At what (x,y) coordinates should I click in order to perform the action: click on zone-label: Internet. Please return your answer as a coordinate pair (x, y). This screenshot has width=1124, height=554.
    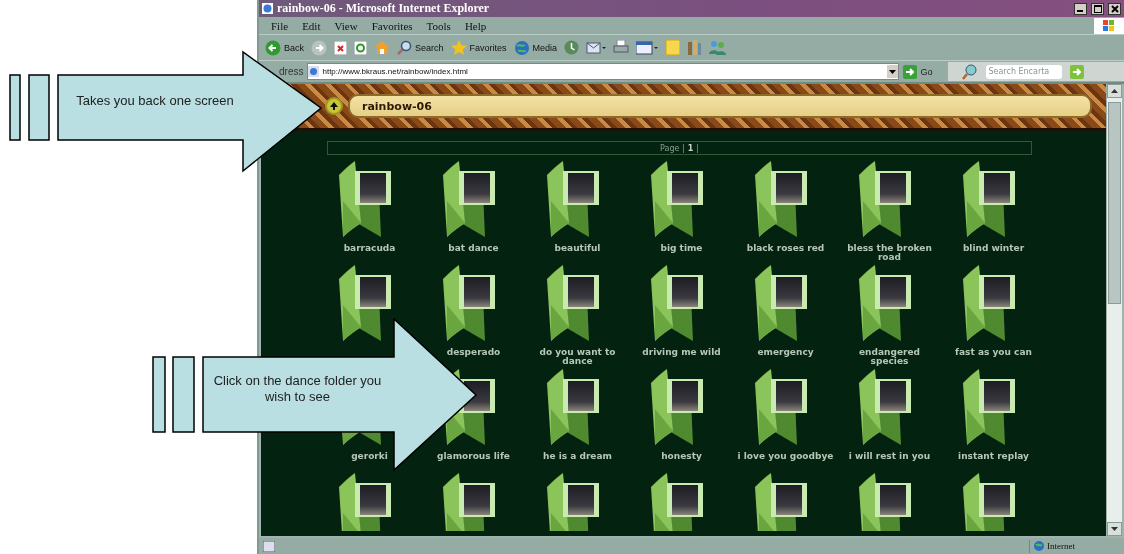
    Looking at the image, I should click on (1061, 546).